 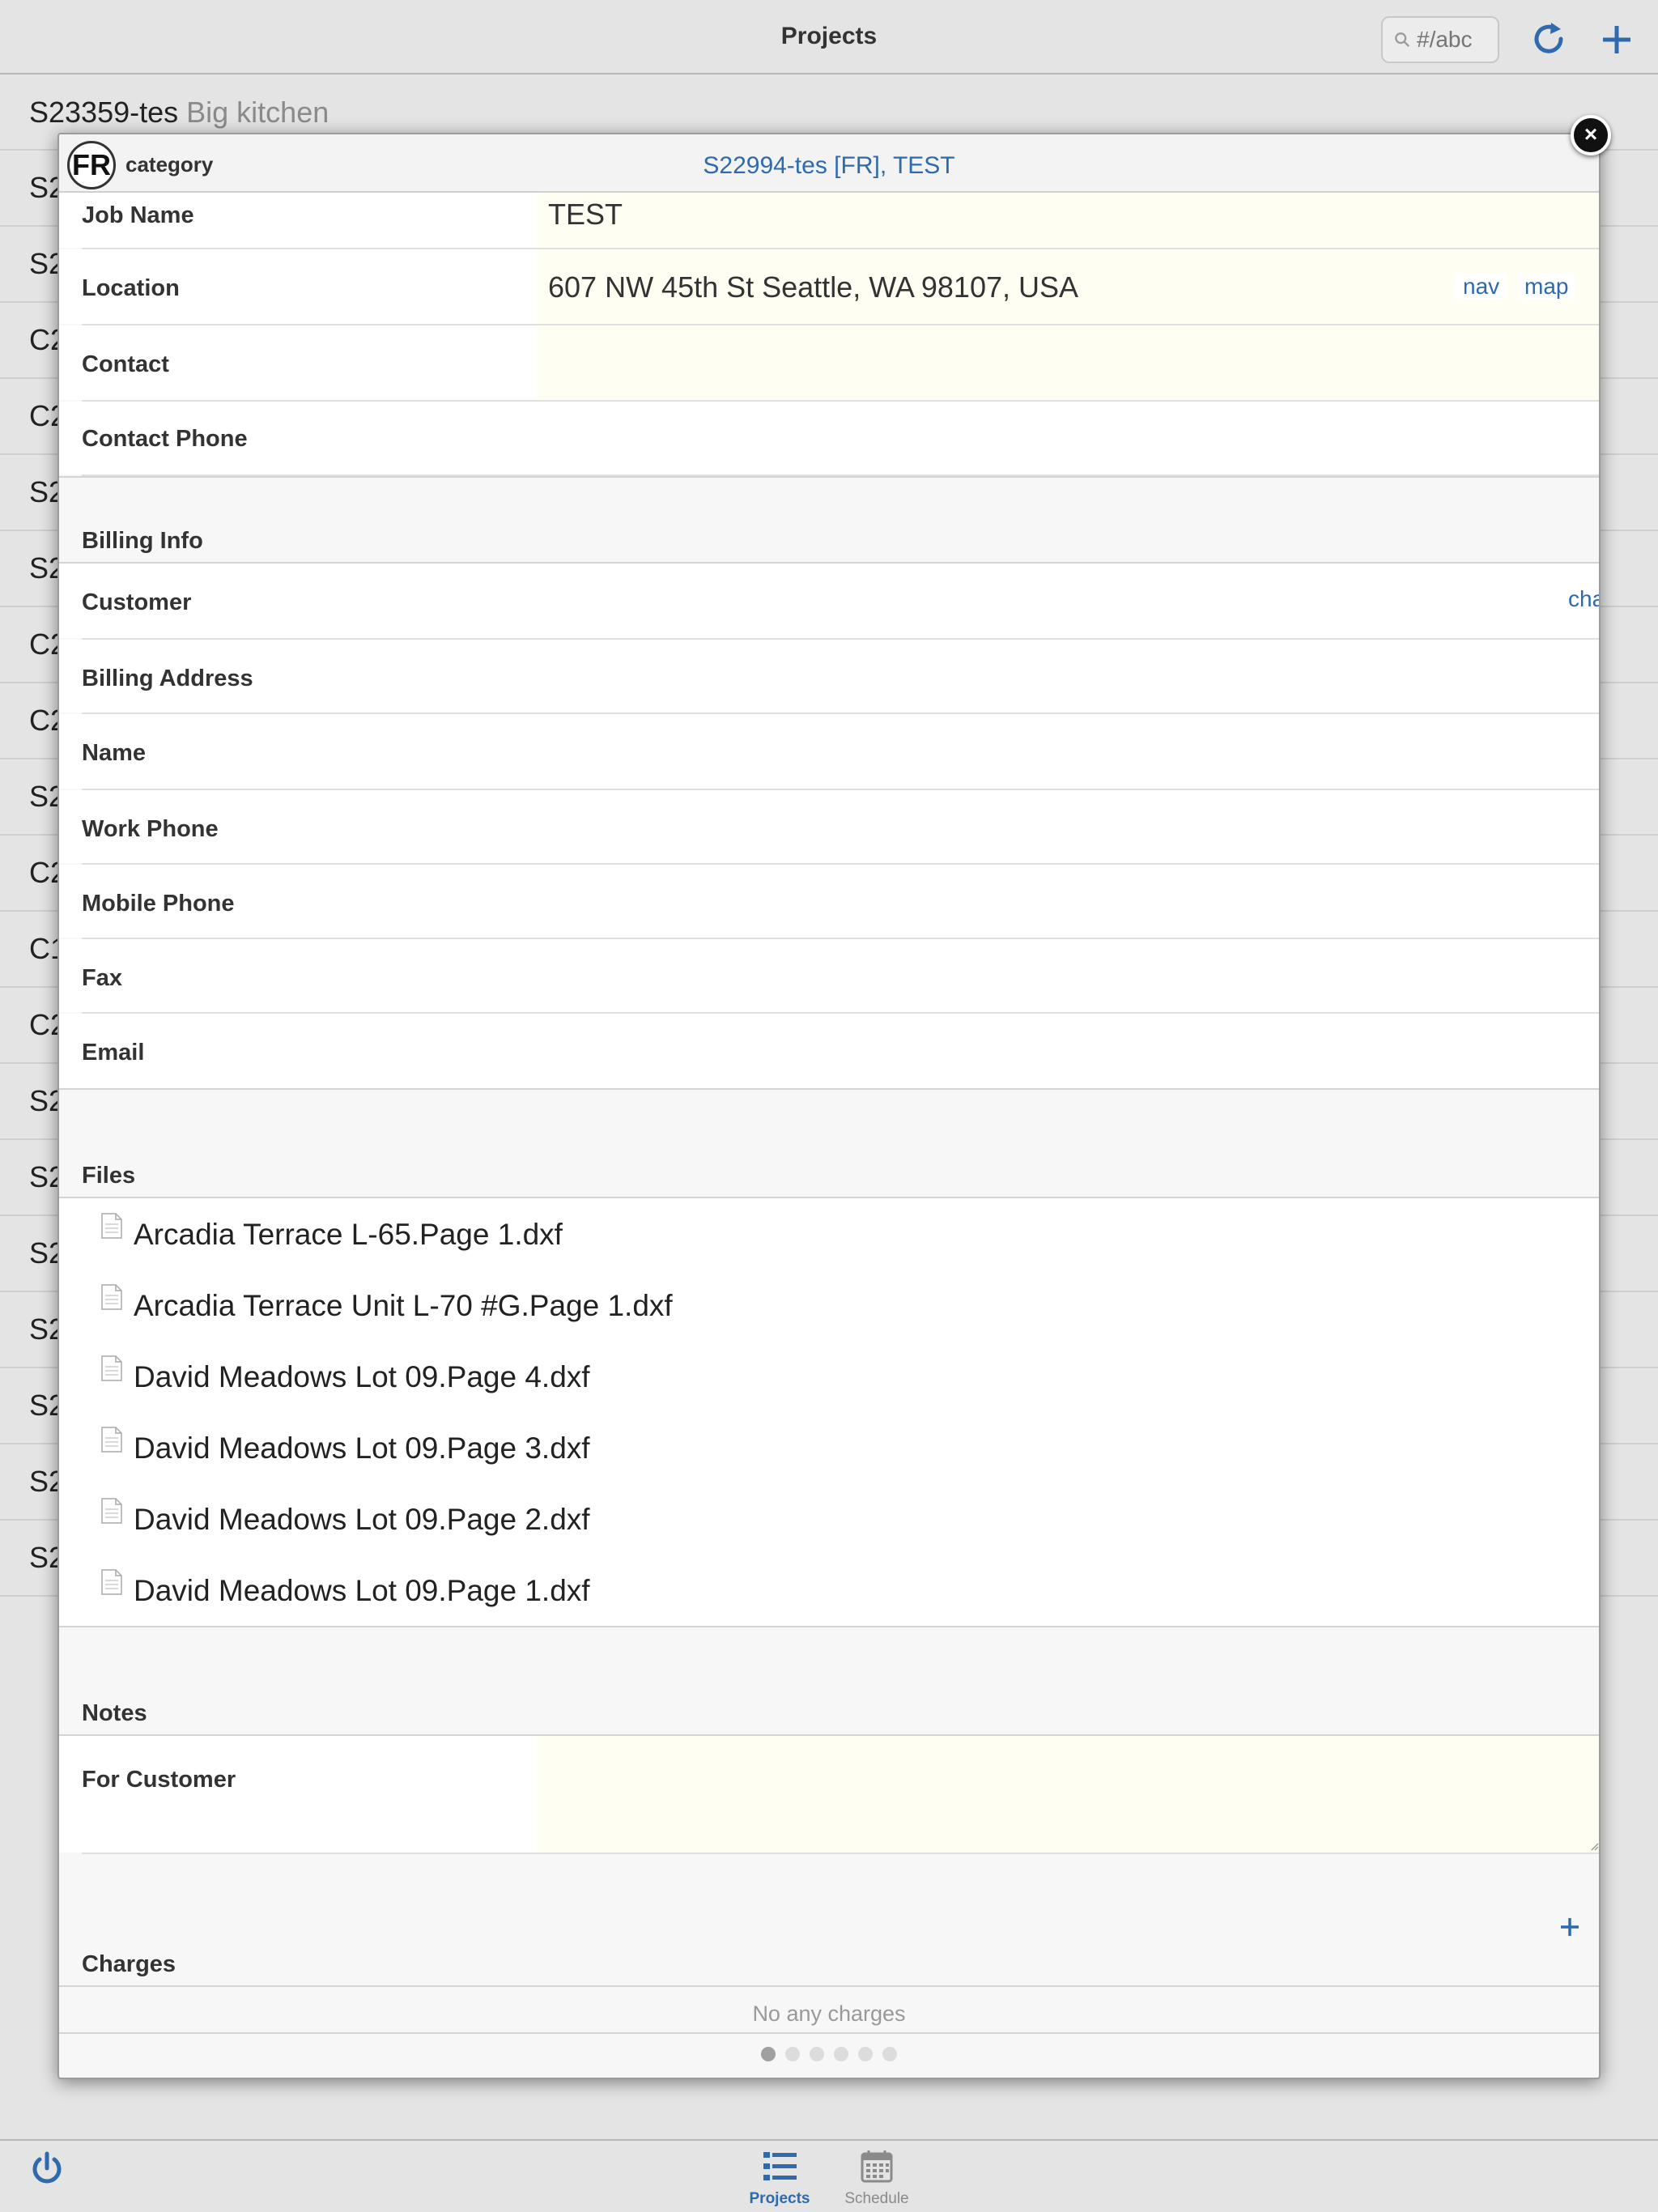 I want to click on name-label: Name, so click(x=114, y=753).